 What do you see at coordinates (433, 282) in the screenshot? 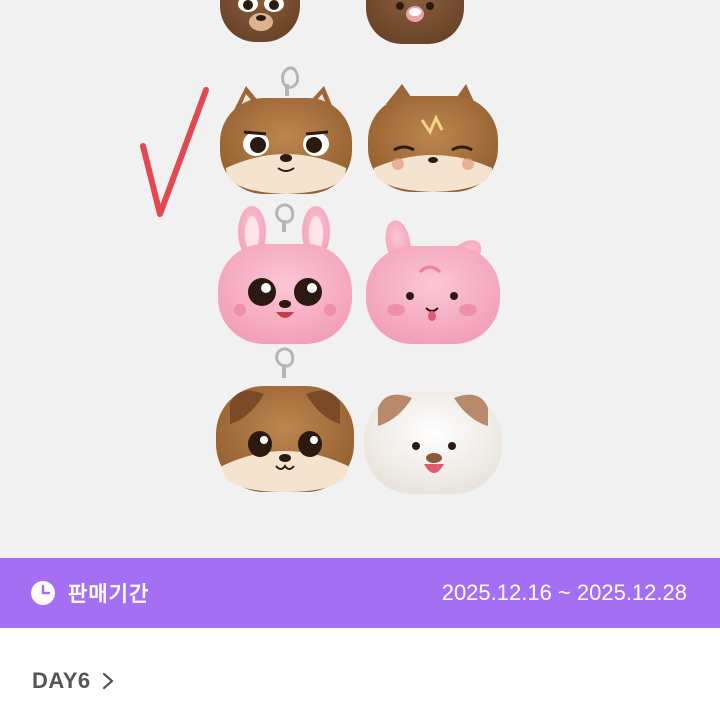
I see `pouch-bunny-right` at bounding box center [433, 282].